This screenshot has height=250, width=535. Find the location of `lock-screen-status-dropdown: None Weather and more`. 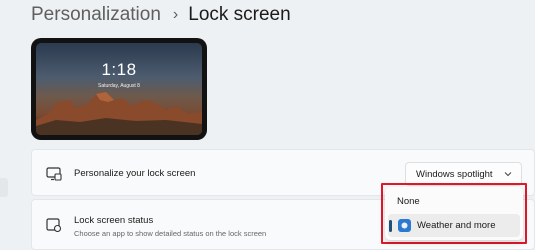

lock-screen-status-dropdown: None Weather and more is located at coordinates (454, 213).